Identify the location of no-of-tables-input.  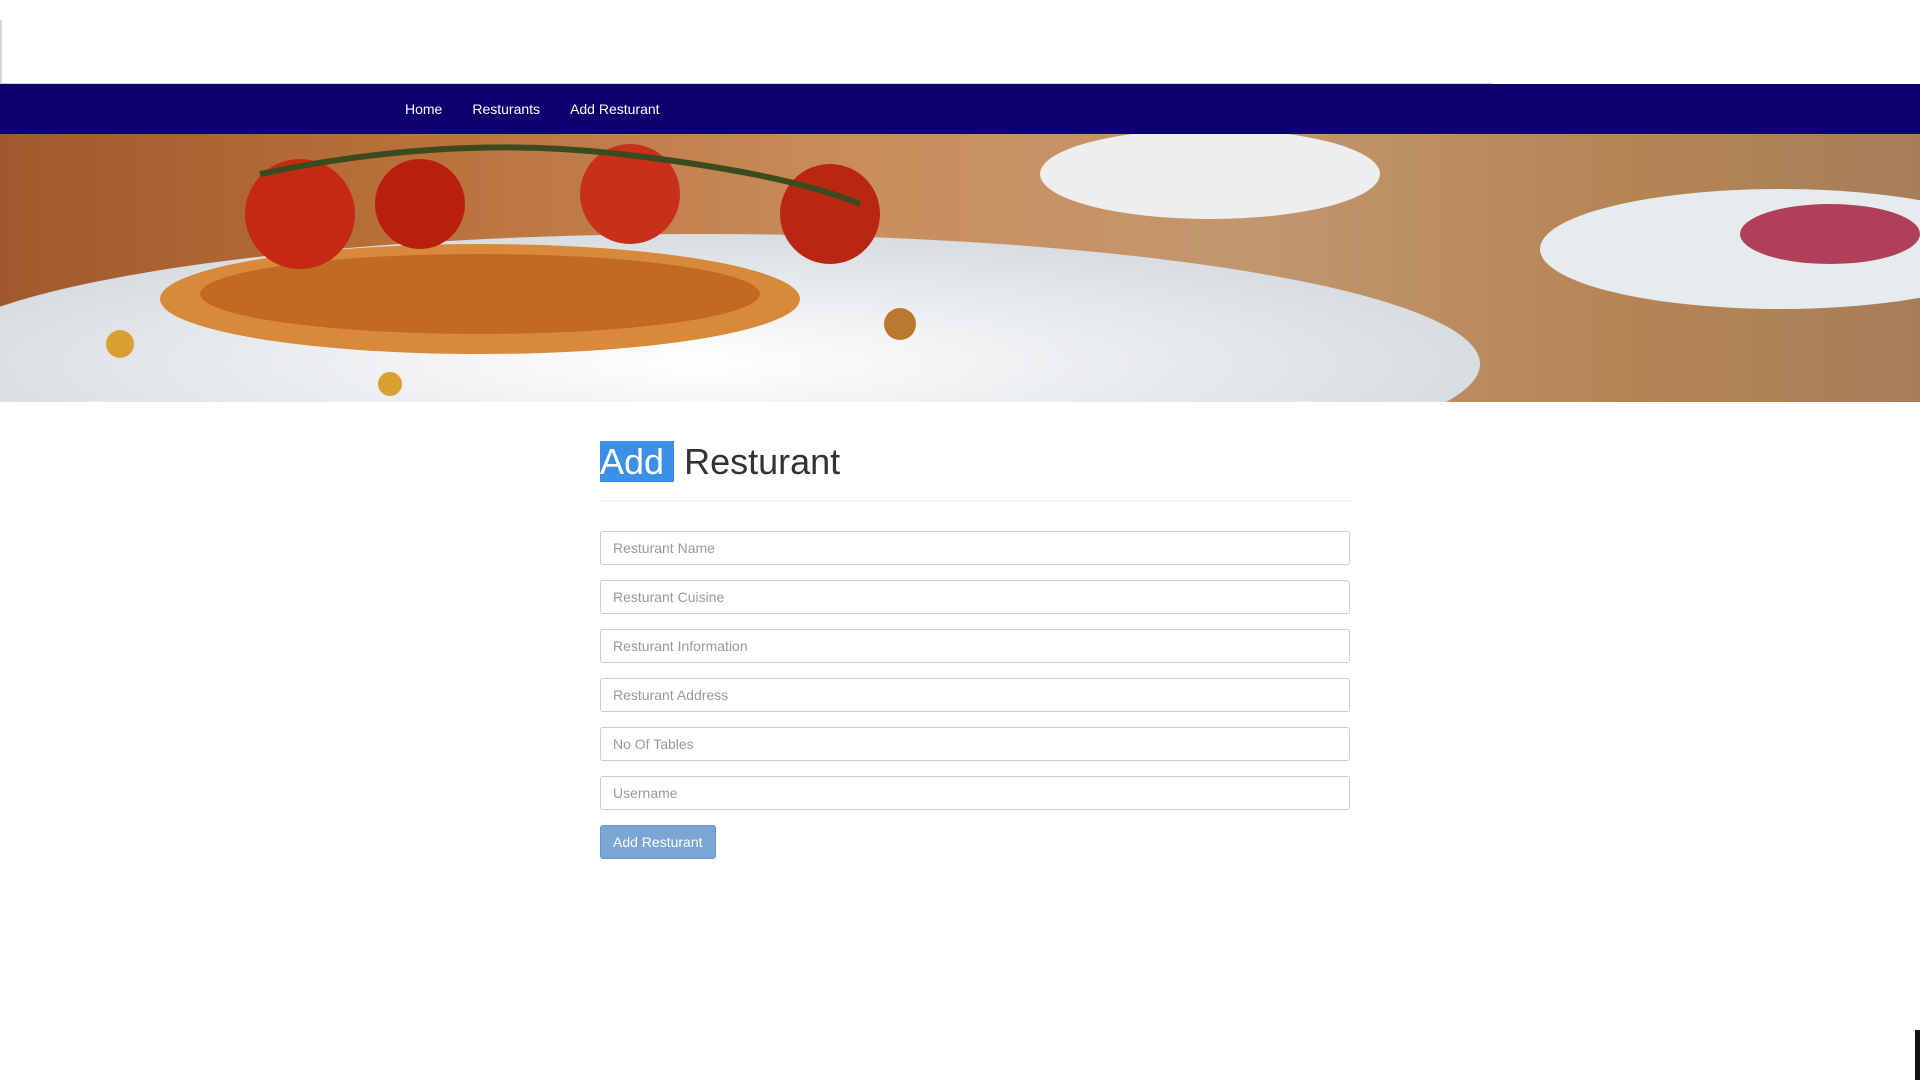
(975, 744).